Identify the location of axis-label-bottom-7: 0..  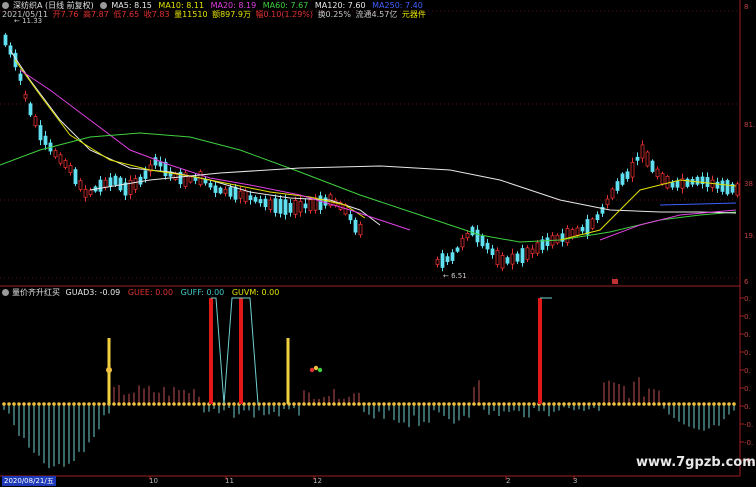
(747, 407).